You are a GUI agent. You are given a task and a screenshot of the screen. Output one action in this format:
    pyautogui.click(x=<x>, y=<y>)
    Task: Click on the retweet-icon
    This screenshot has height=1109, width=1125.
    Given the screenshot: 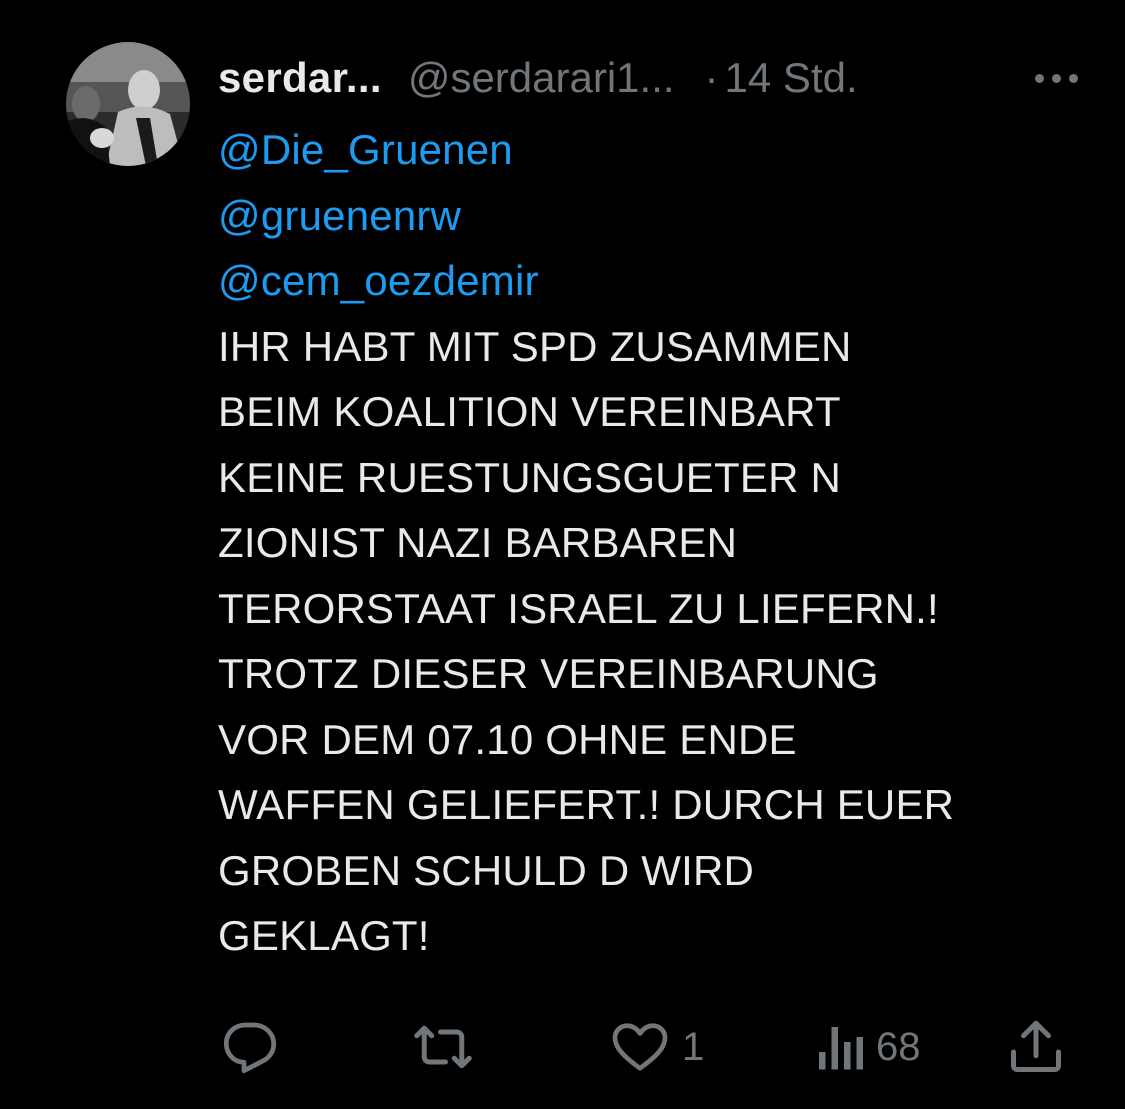 What is the action you would take?
    pyautogui.click(x=443, y=1047)
    